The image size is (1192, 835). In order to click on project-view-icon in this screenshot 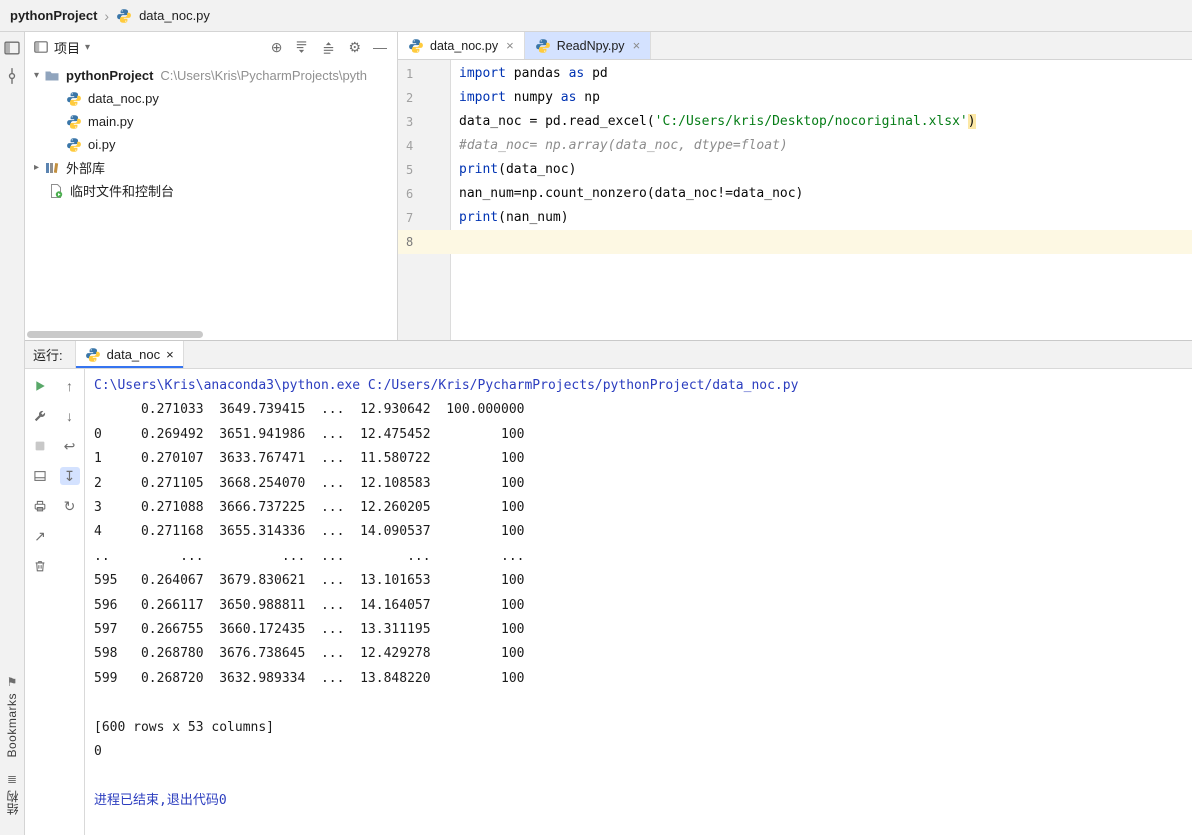, I will do `click(41, 47)`.